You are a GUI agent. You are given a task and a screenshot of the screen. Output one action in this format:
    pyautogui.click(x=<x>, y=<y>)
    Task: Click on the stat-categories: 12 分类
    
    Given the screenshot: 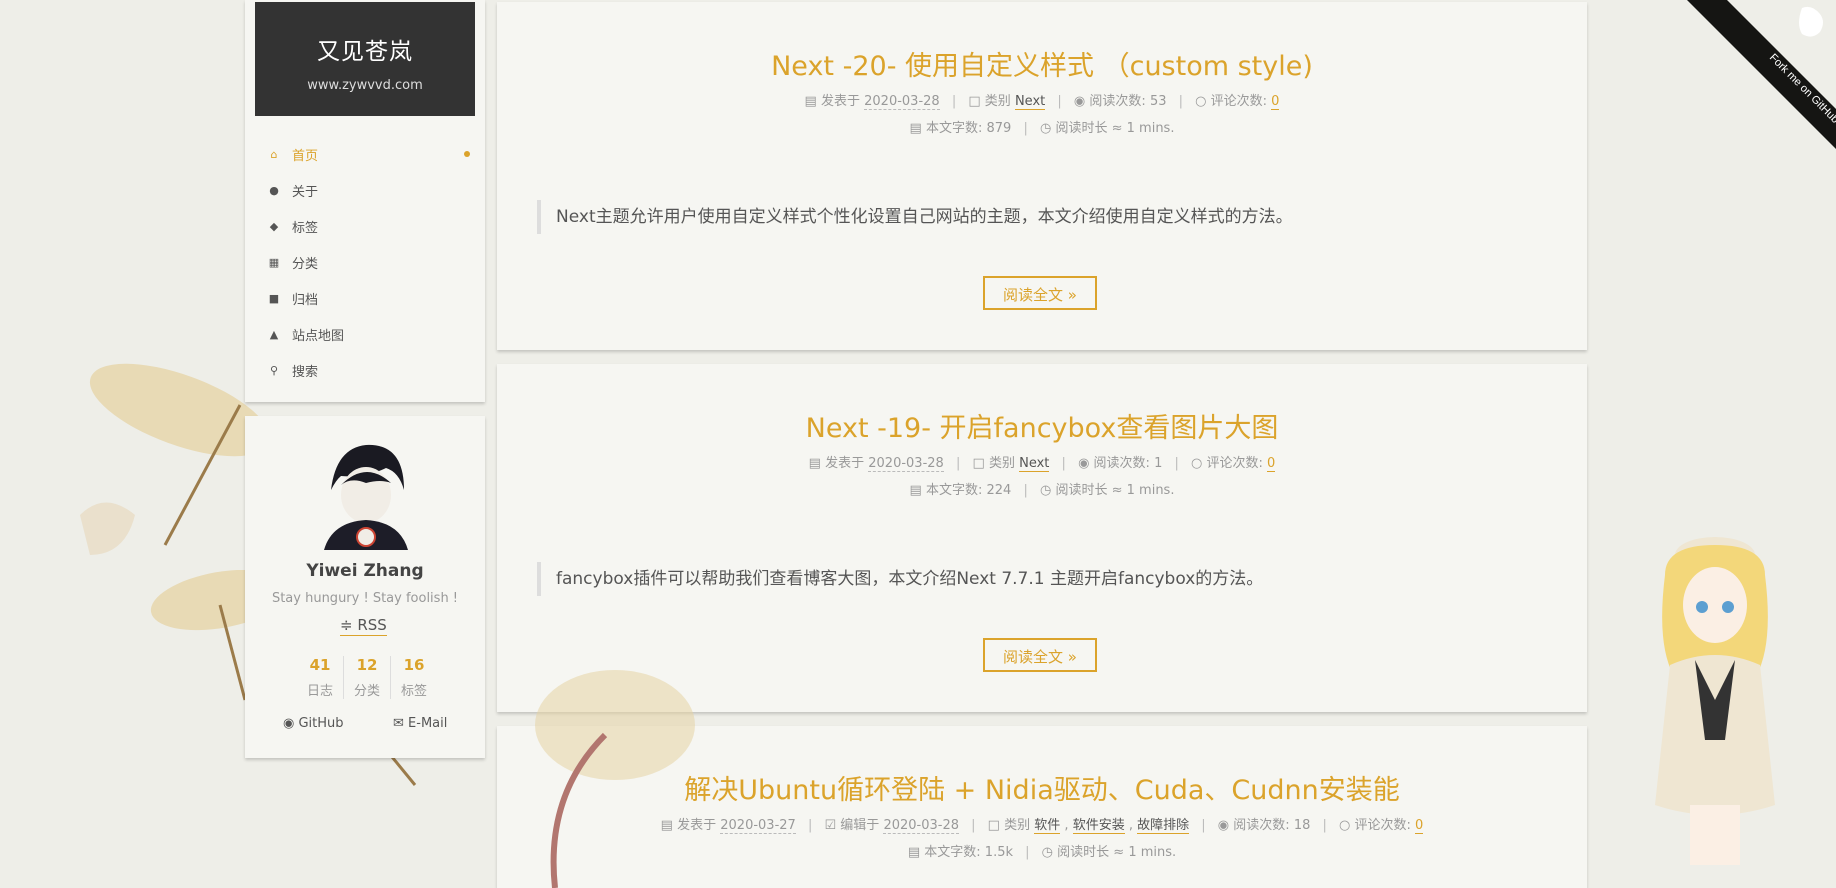 What is the action you would take?
    pyautogui.click(x=366, y=677)
    